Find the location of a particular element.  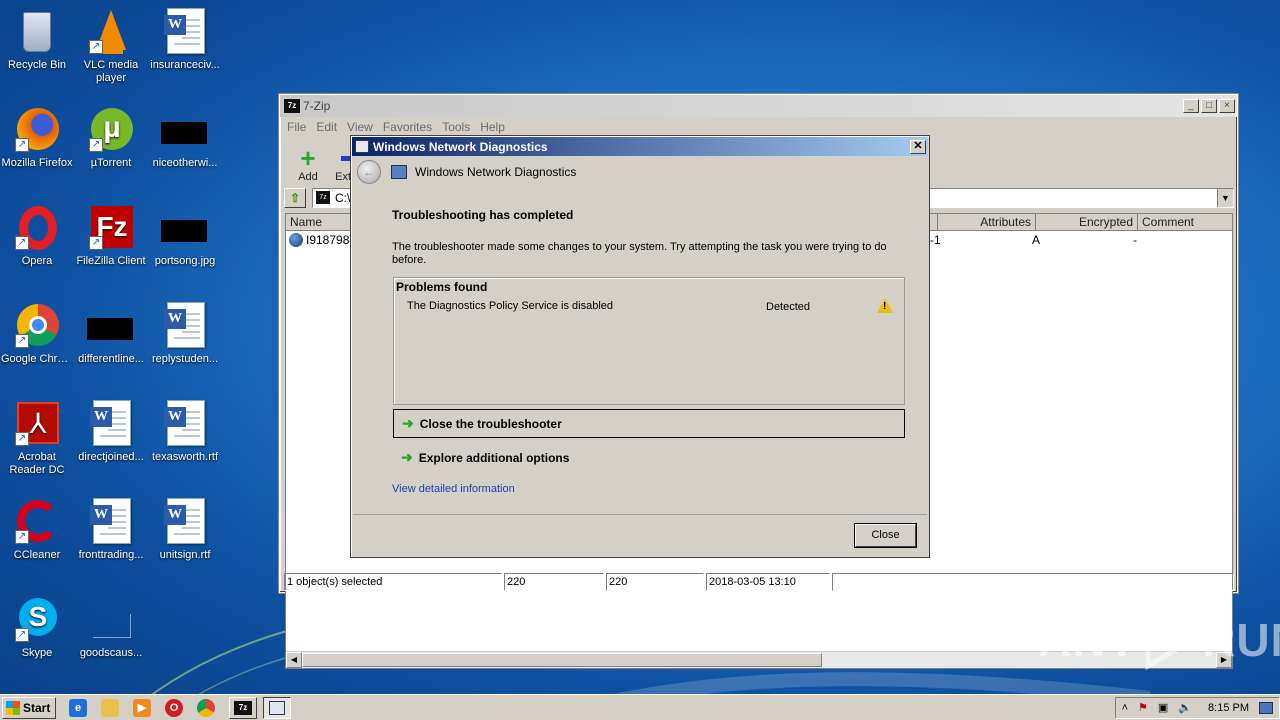

menu-file: File is located at coordinates (296, 127).